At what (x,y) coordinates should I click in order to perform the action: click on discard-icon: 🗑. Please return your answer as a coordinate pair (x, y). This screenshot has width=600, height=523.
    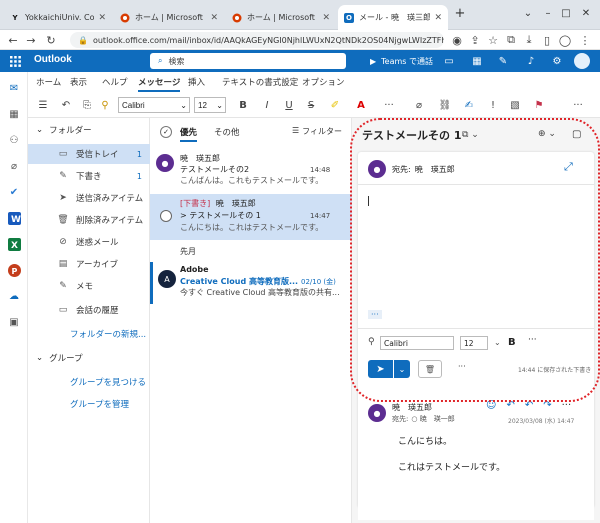
    Looking at the image, I should click on (430, 369).